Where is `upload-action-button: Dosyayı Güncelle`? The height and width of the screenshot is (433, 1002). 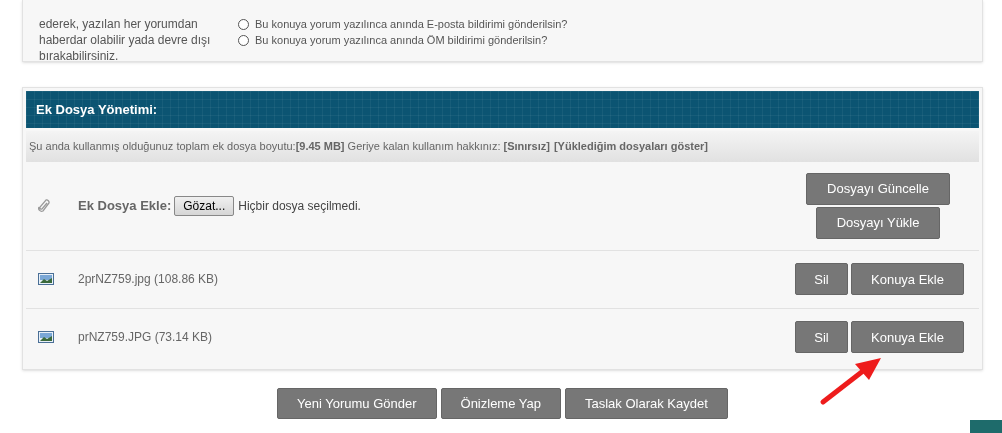
upload-action-button: Dosyayı Güncelle is located at coordinates (878, 189).